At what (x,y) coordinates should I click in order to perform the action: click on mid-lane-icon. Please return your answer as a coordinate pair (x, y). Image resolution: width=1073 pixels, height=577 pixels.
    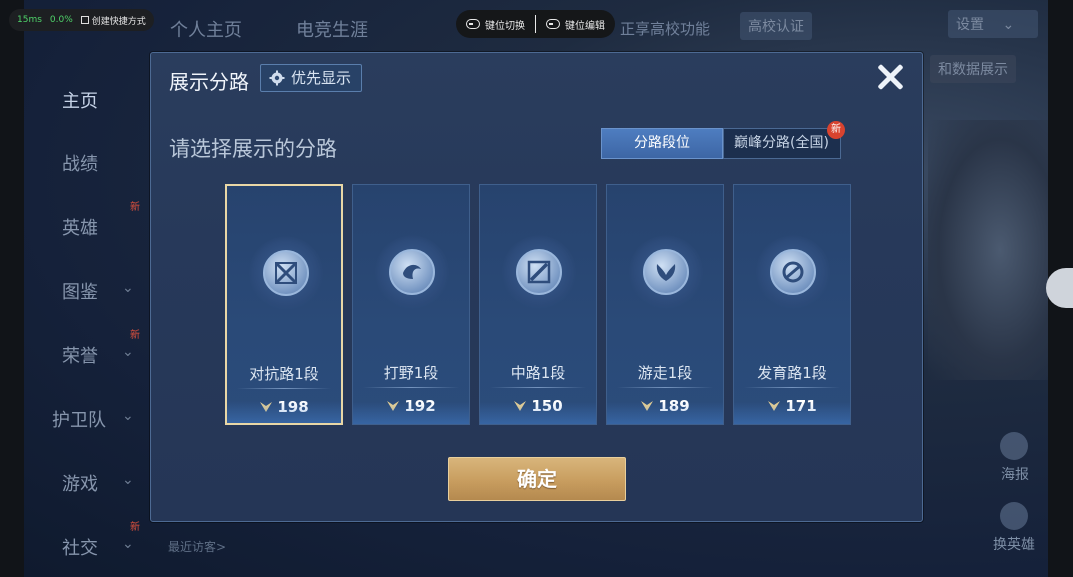
    Looking at the image, I should click on (539, 272).